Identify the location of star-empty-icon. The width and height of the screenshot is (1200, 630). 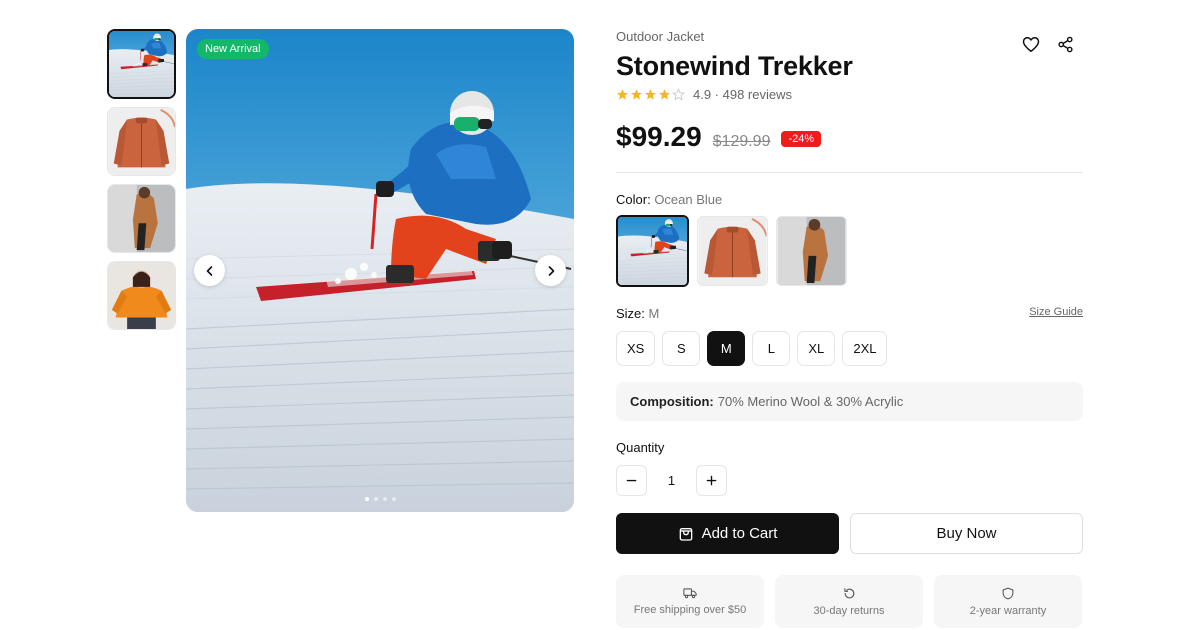
(678, 94).